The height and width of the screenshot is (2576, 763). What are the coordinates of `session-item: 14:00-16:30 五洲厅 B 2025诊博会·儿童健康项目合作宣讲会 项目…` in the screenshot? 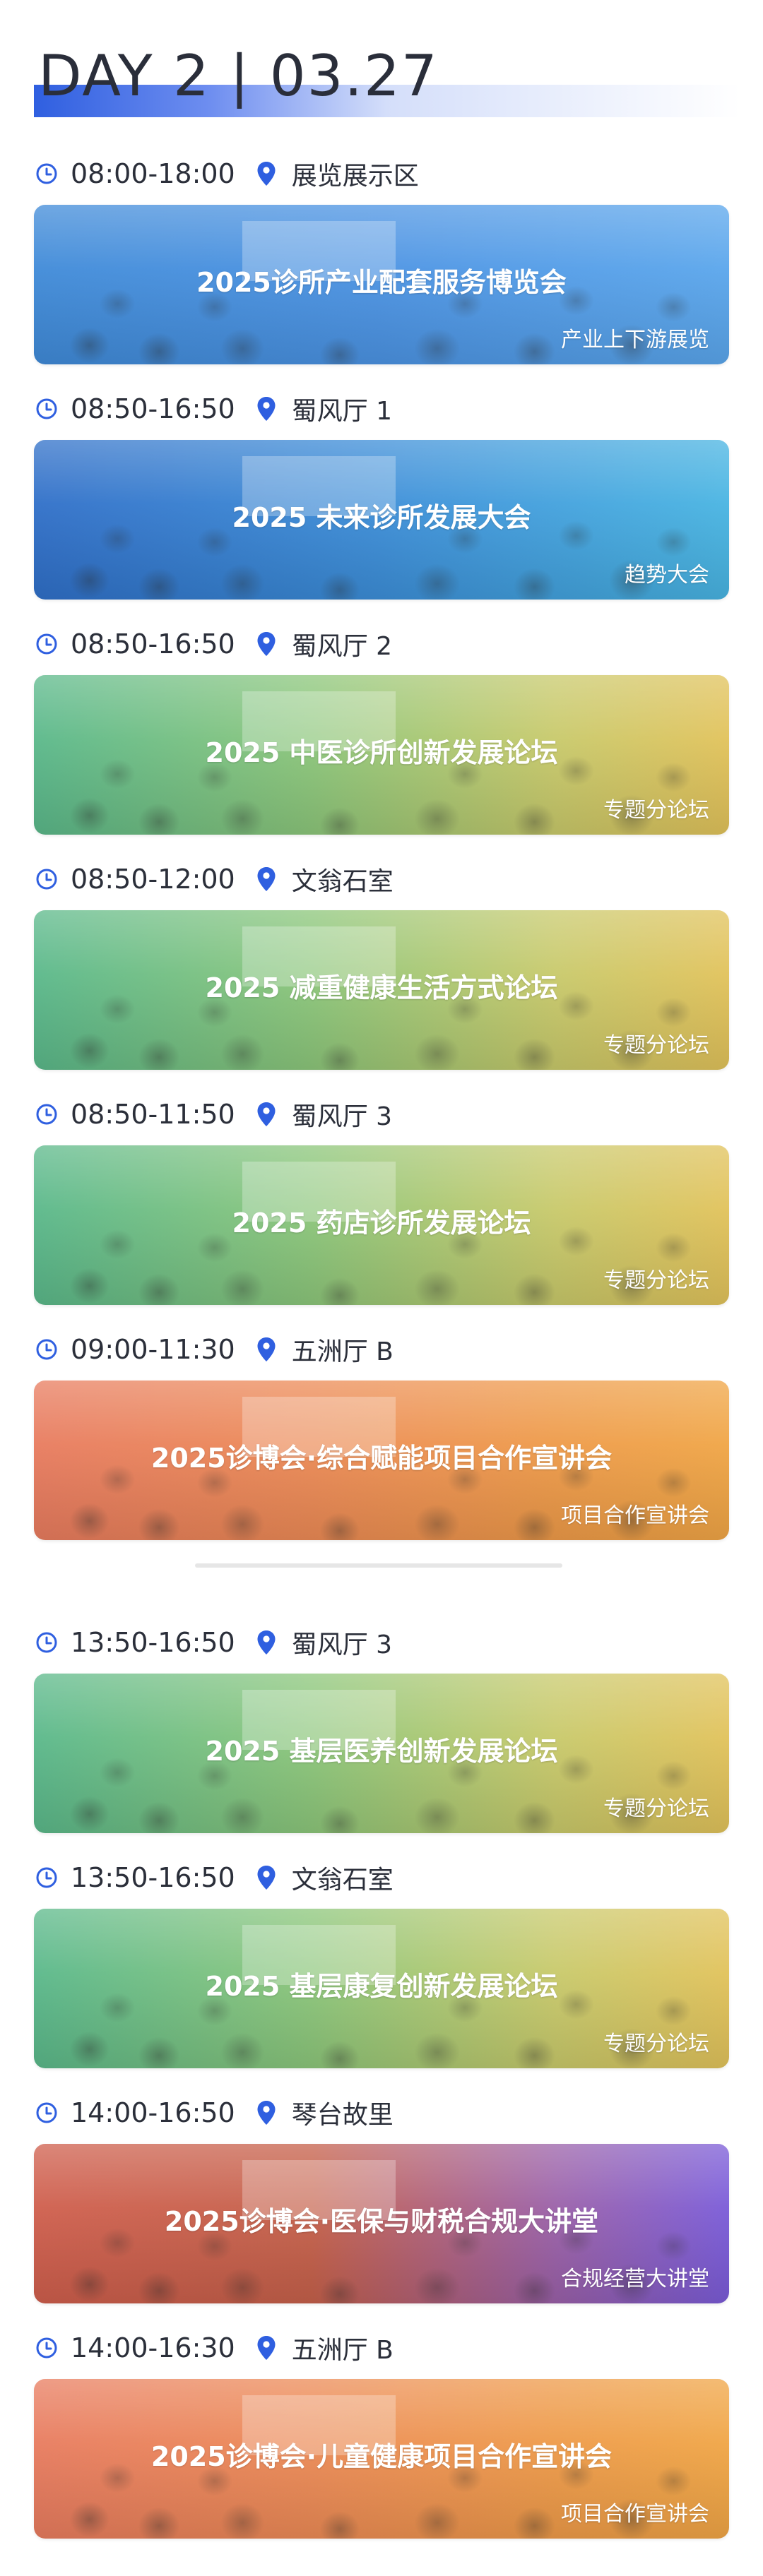 It's located at (381, 2433).